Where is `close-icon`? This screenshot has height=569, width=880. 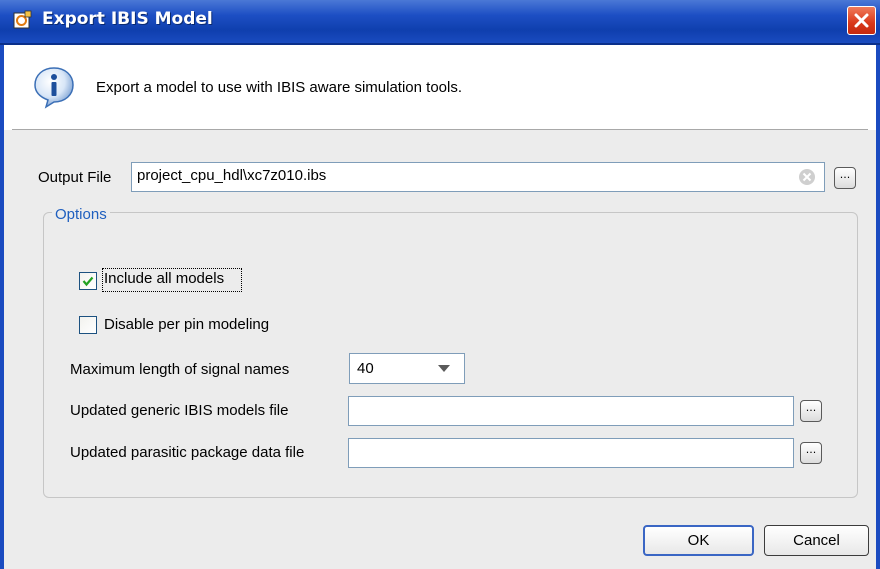 close-icon is located at coordinates (861, 20).